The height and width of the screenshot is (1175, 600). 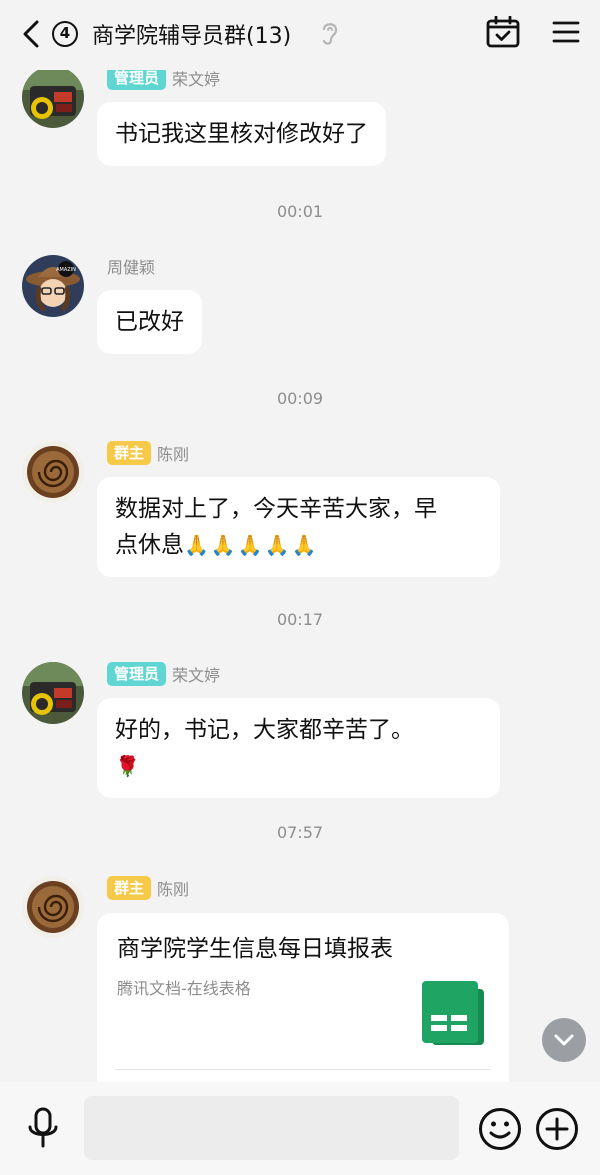 I want to click on svg-text: AMAZIN, so click(x=66, y=270).